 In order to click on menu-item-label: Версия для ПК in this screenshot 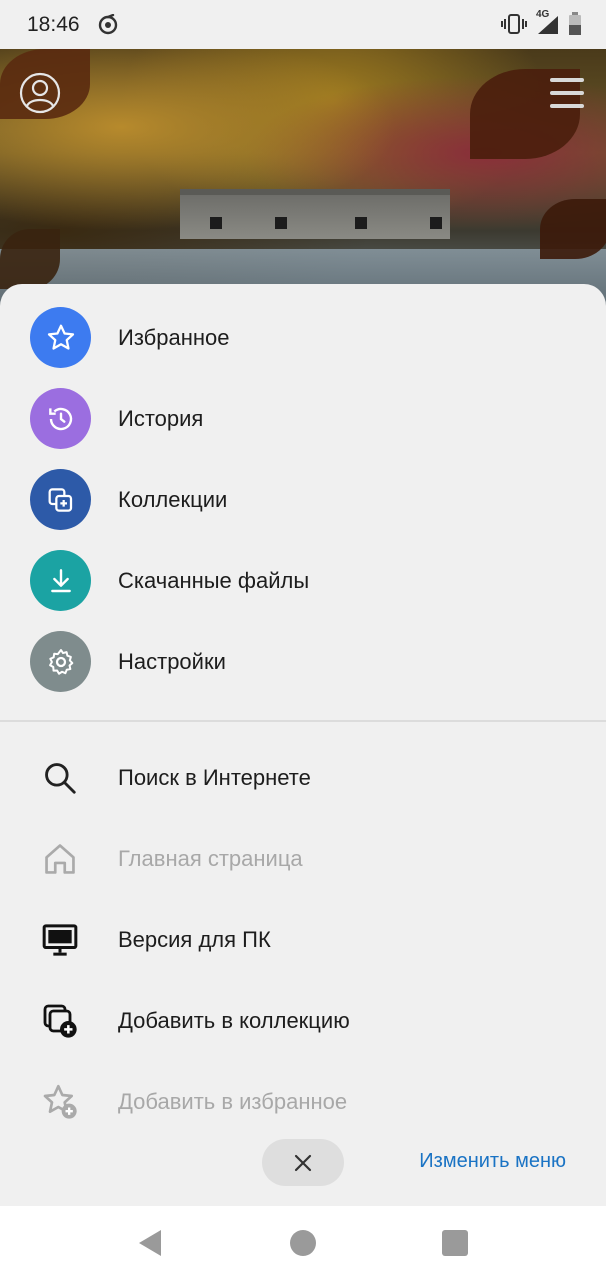, I will do `click(194, 939)`.